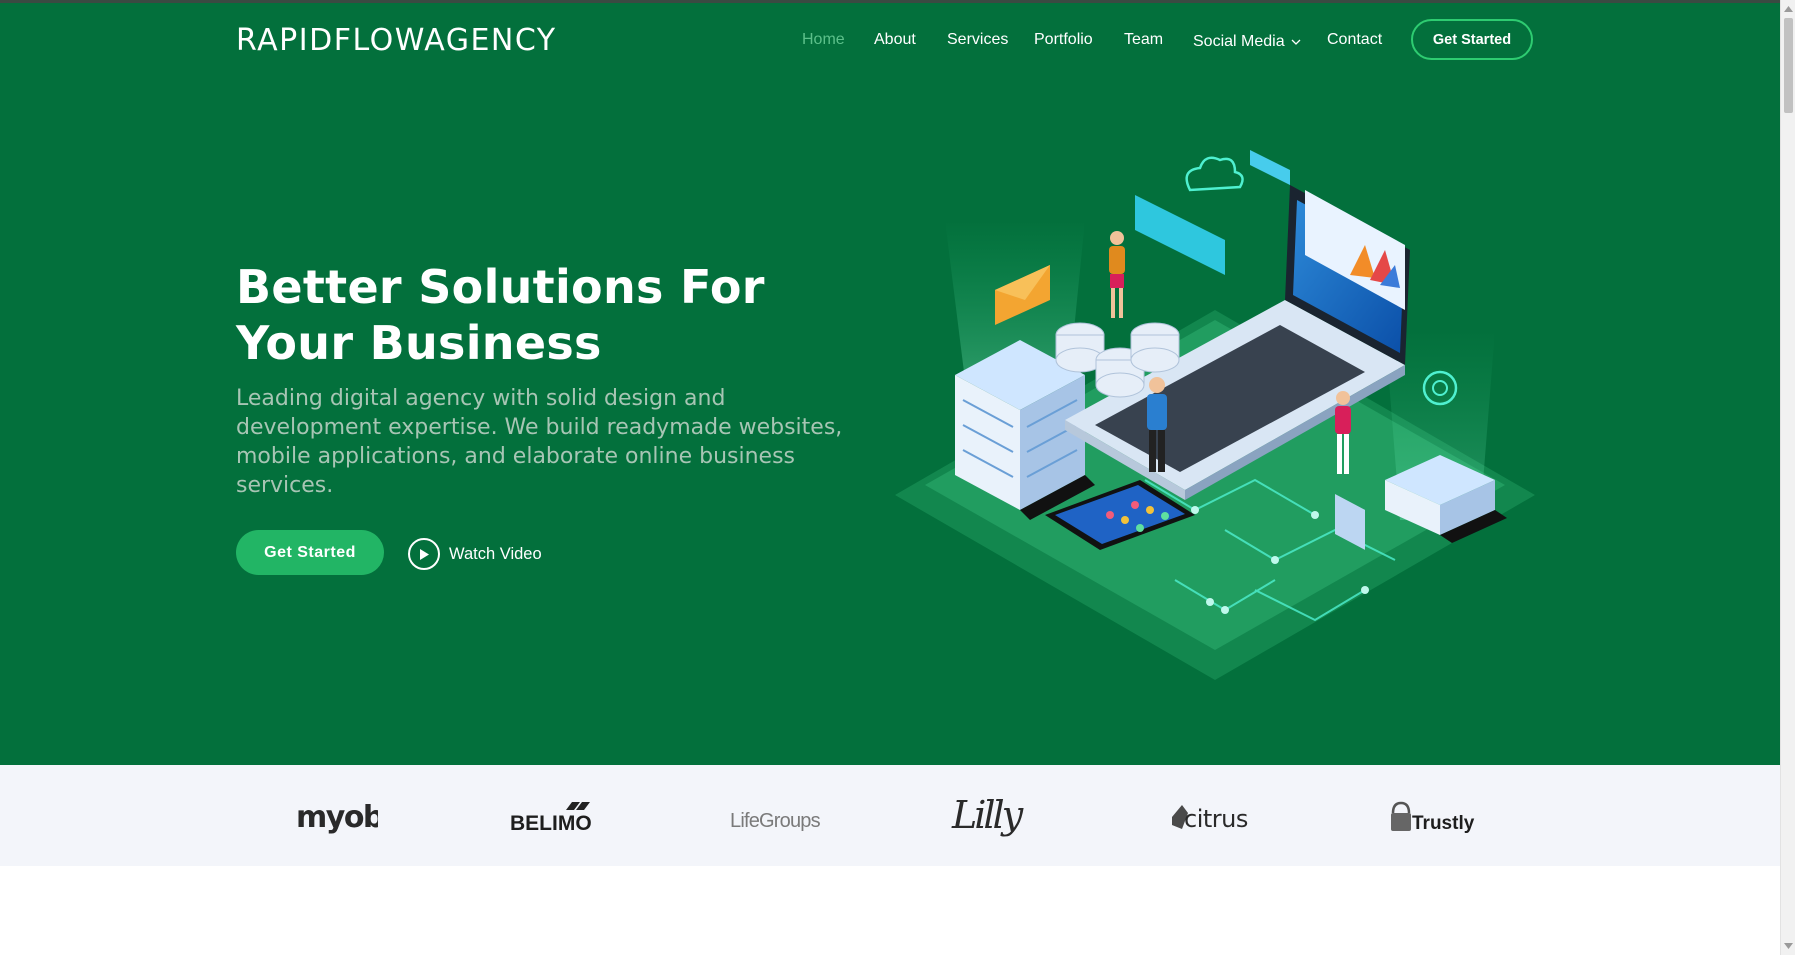  I want to click on svg-text: citrus, so click(1216, 819).